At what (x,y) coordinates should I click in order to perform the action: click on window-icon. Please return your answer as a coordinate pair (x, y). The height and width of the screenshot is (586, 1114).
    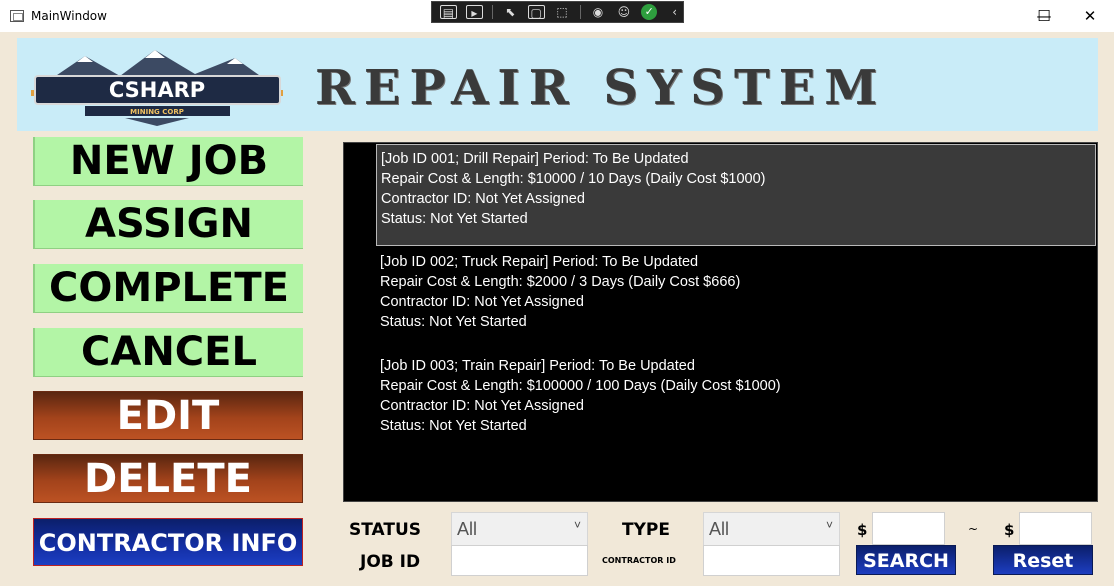
    Looking at the image, I should click on (17, 16).